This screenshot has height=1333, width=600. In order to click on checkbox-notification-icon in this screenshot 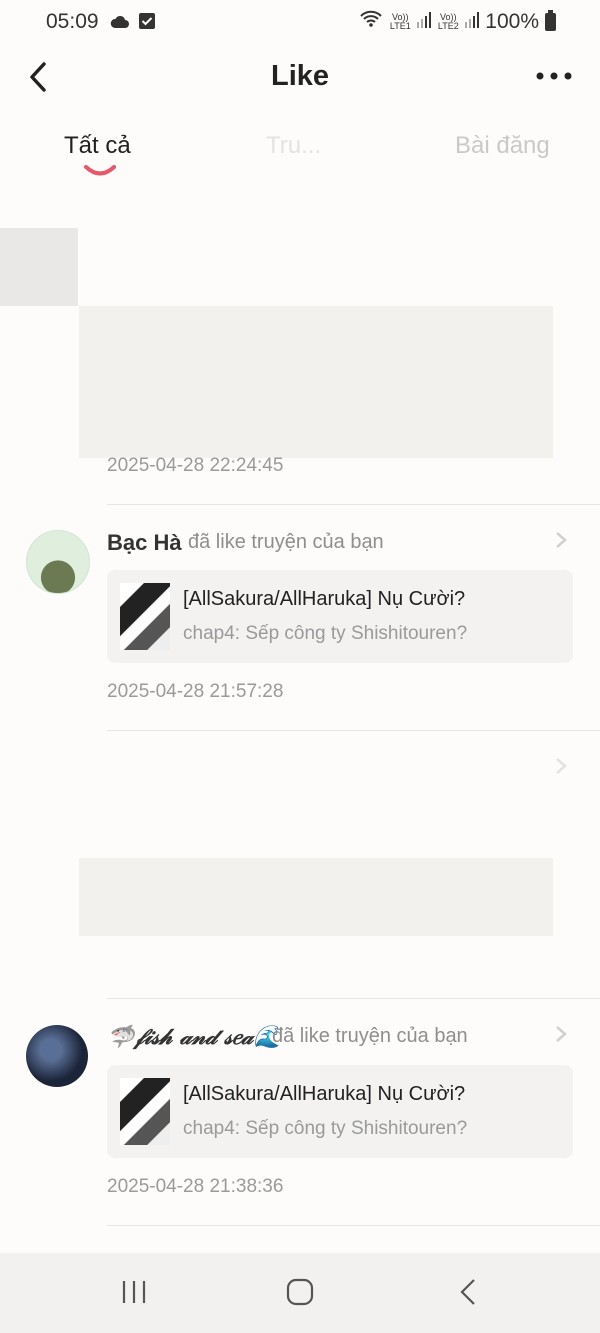, I will do `click(147, 24)`.